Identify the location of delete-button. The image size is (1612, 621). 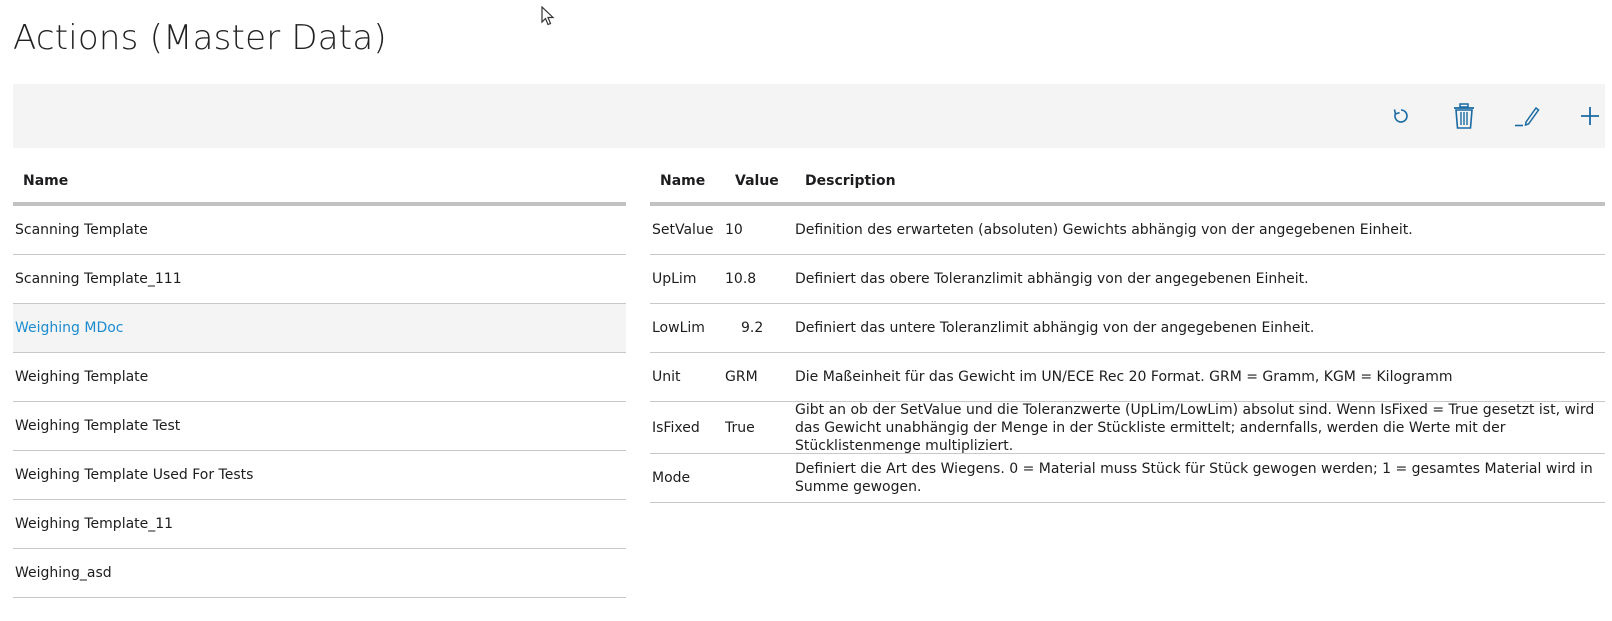
(1464, 116).